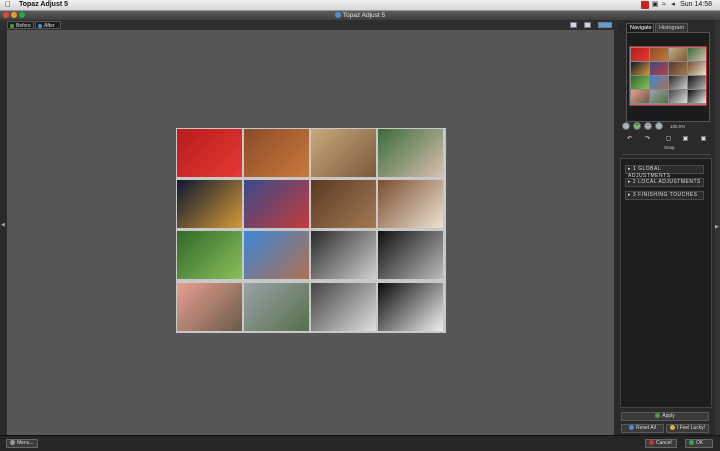 The height and width of the screenshot is (451, 720). What do you see at coordinates (43, 5) in the screenshot?
I see `app-menu-name: Topaz Adjust 5` at bounding box center [43, 5].